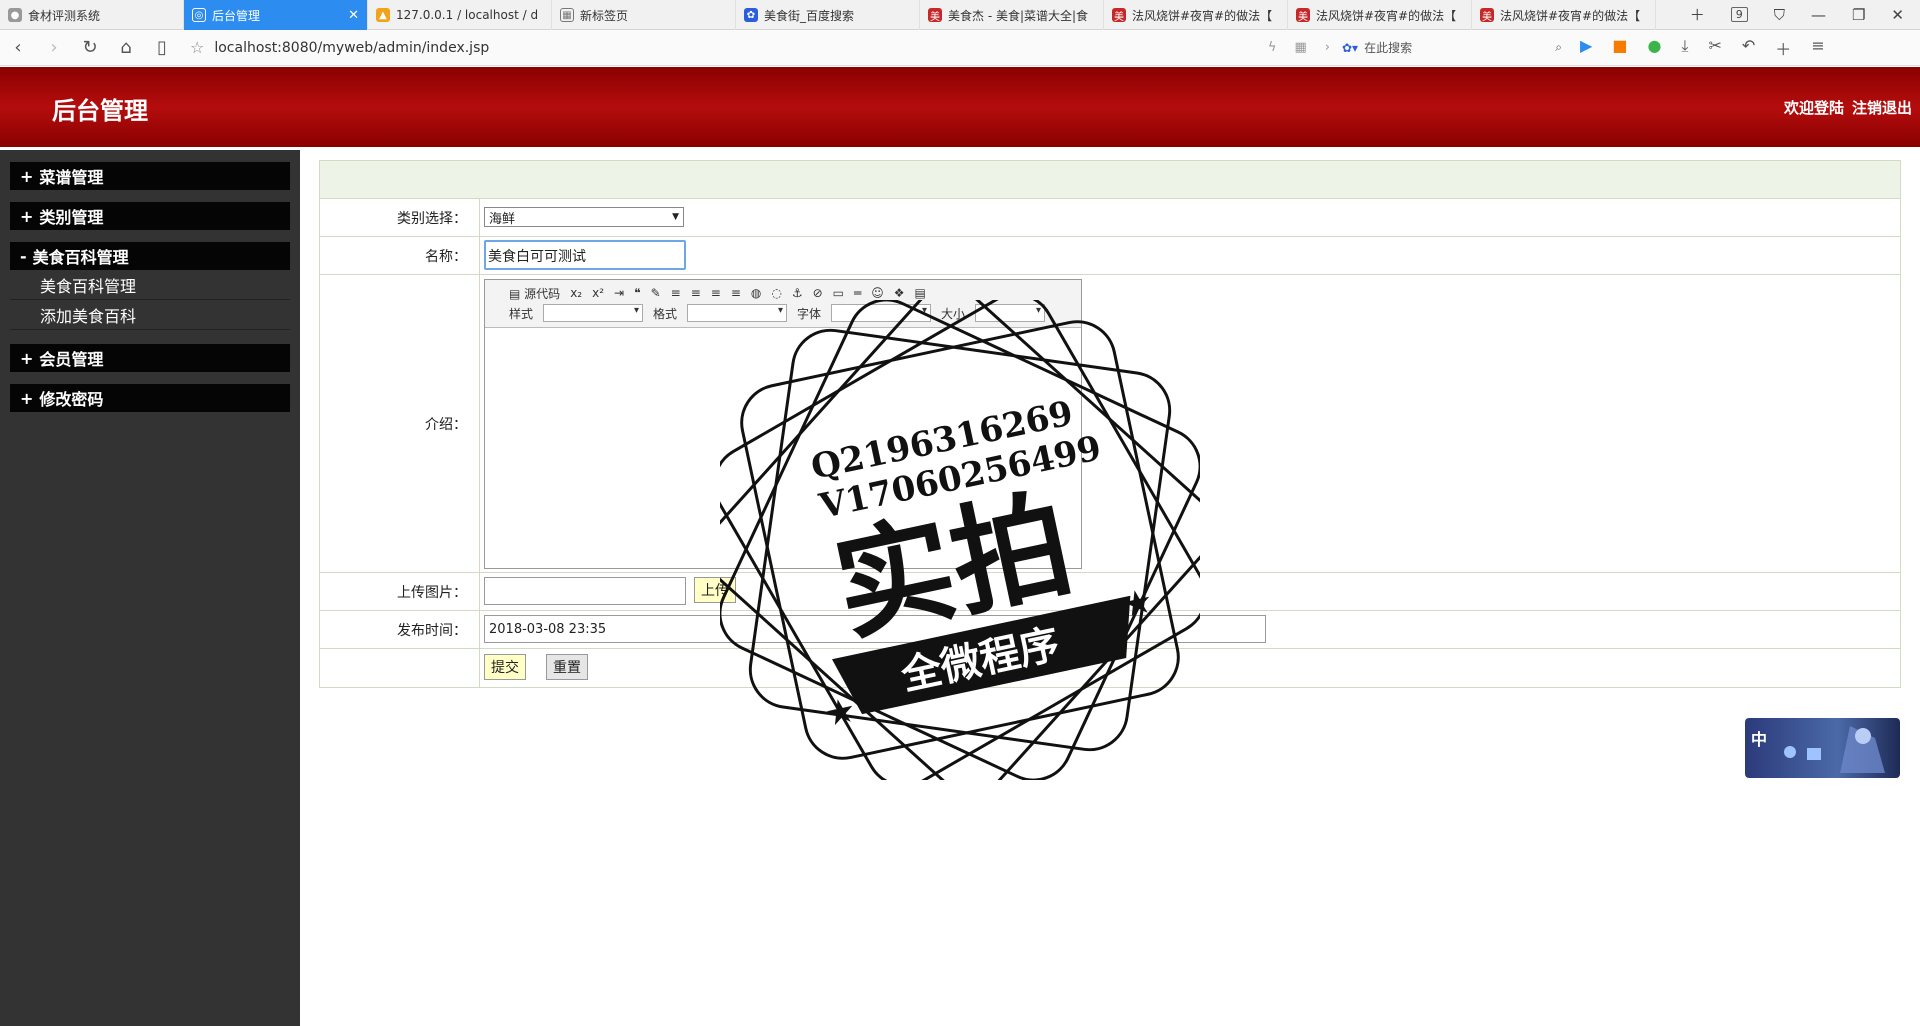  Describe the element at coordinates (736, 293) in the screenshot. I see `justify-icon: ≡` at that location.